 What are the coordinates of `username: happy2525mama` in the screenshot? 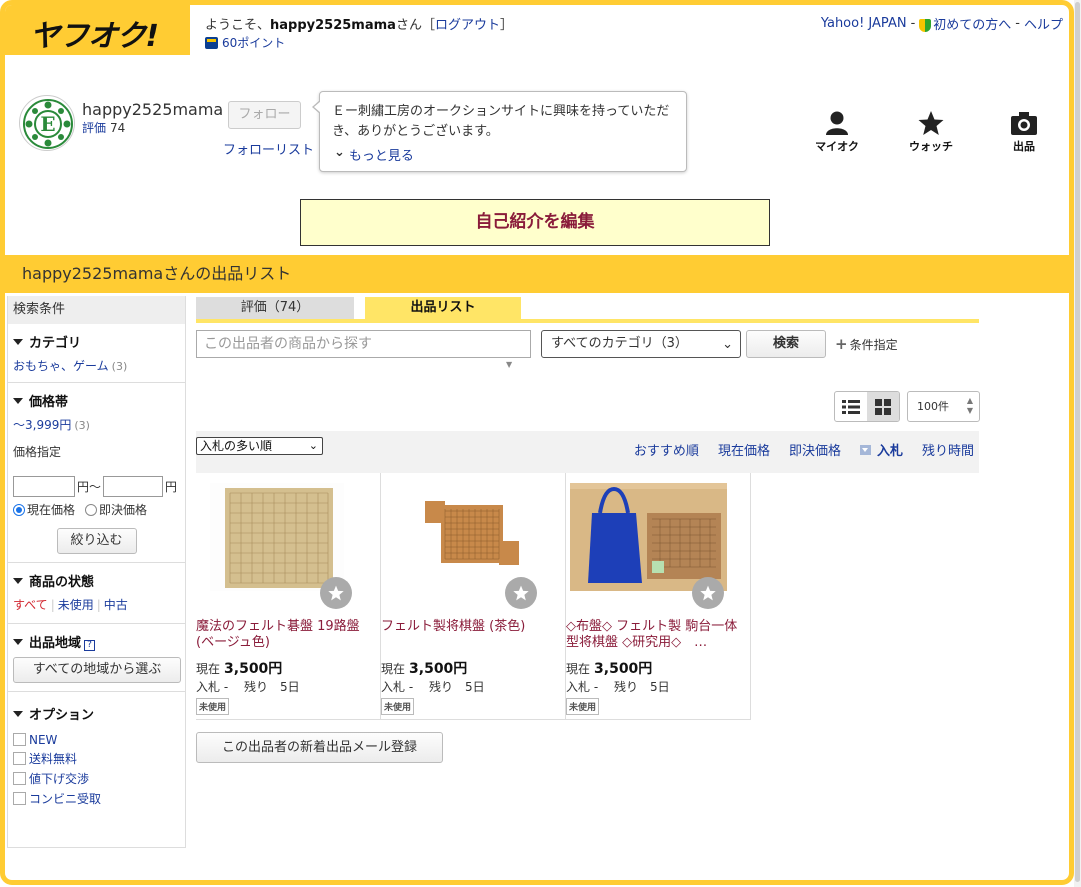 It's located at (333, 25).